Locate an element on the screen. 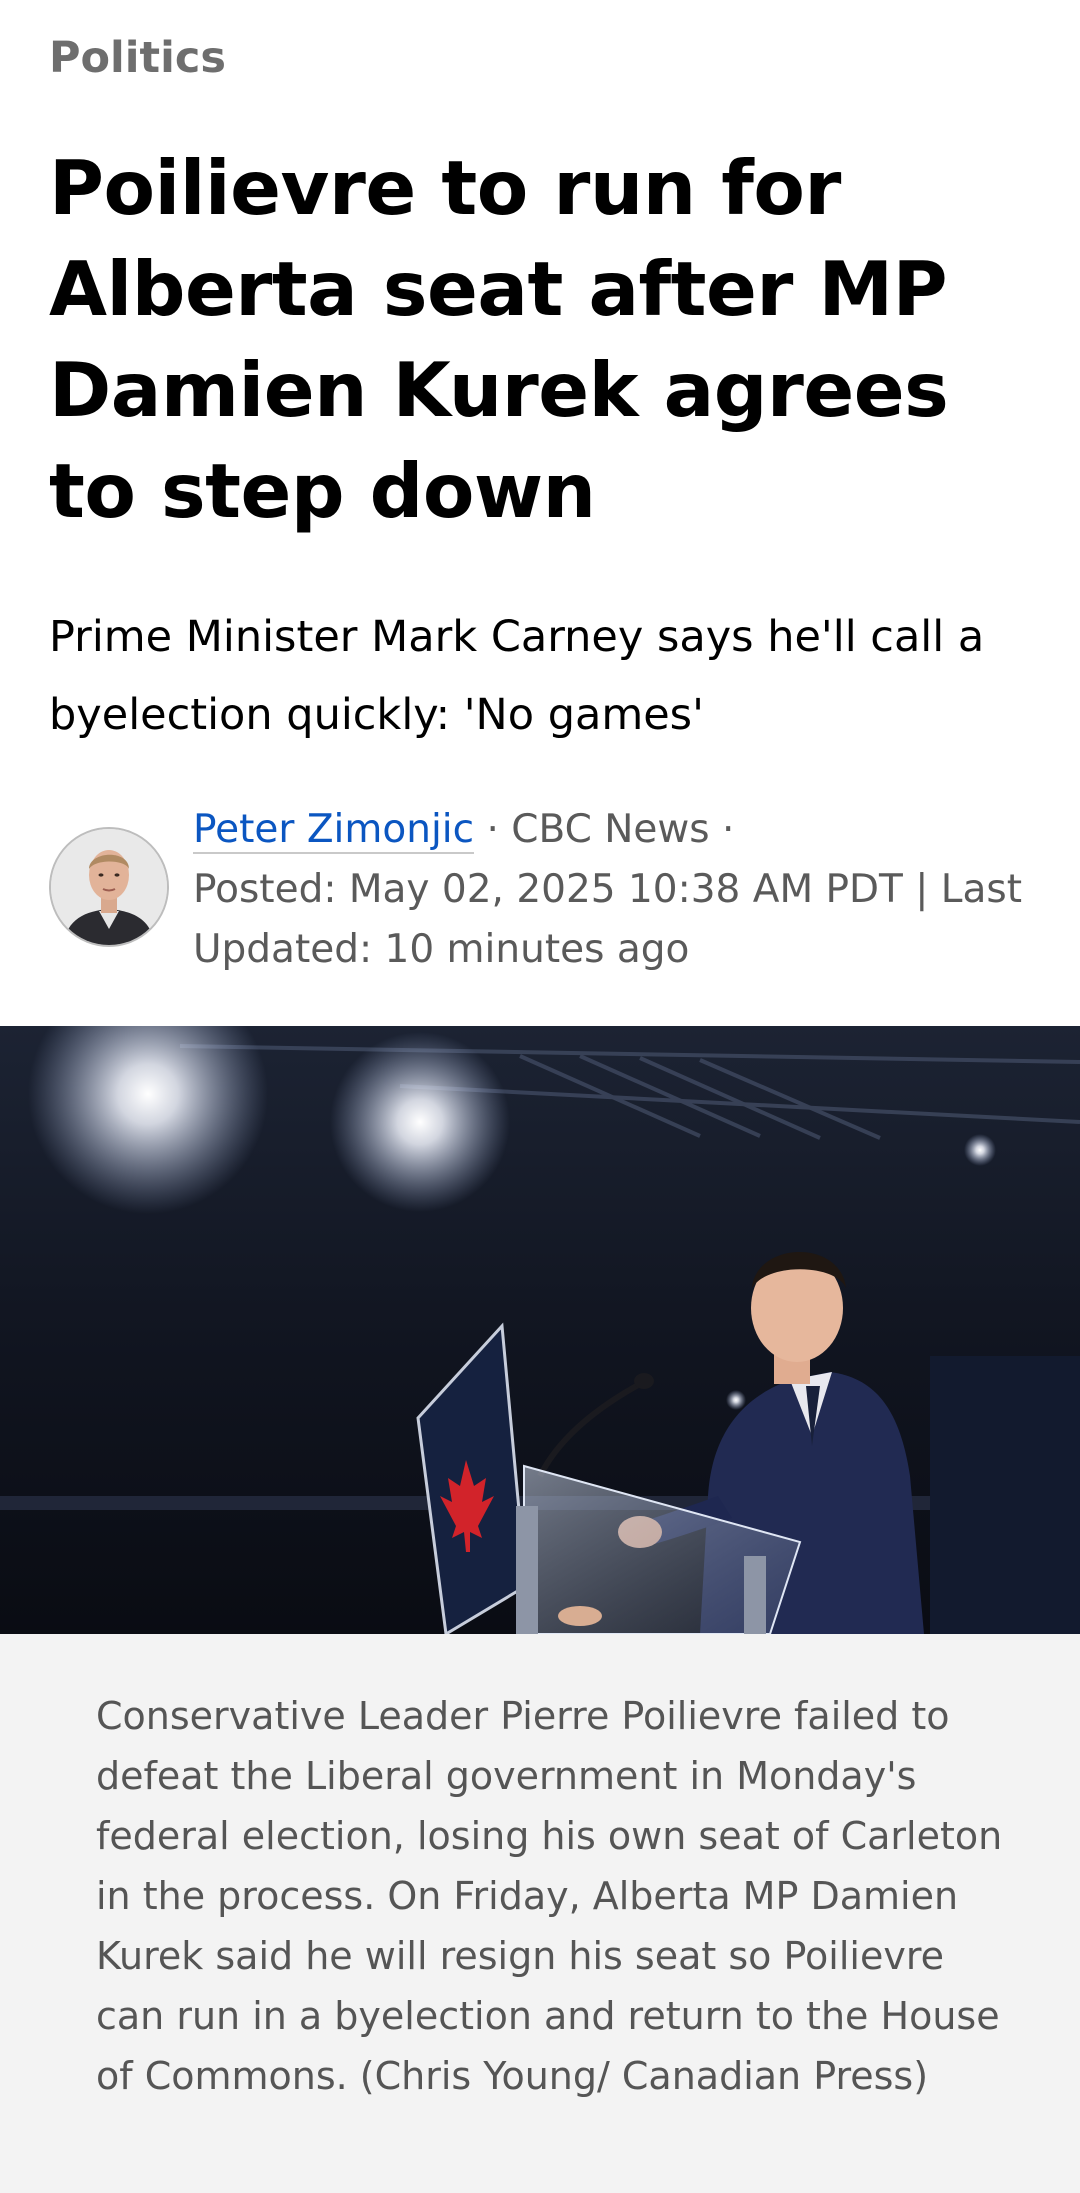 The image size is (1080, 2193). author-avatar is located at coordinates (109, 887).